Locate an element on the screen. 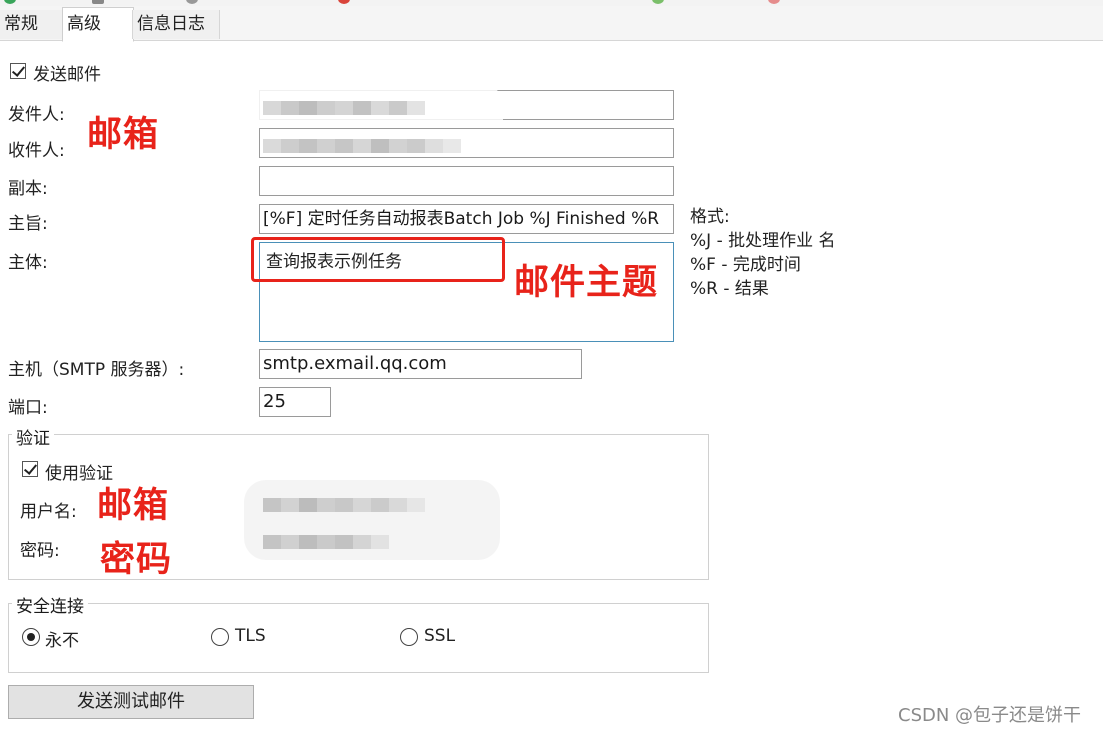 The width and height of the screenshot is (1103, 732). radio-never is located at coordinates (31, 637).